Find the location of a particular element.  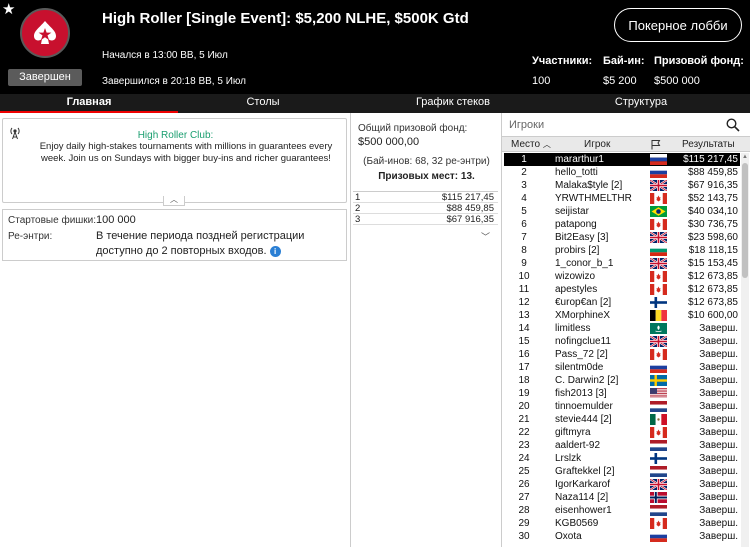

total-prizepool-label: Общий призовой фонд: is located at coordinates (413, 128).